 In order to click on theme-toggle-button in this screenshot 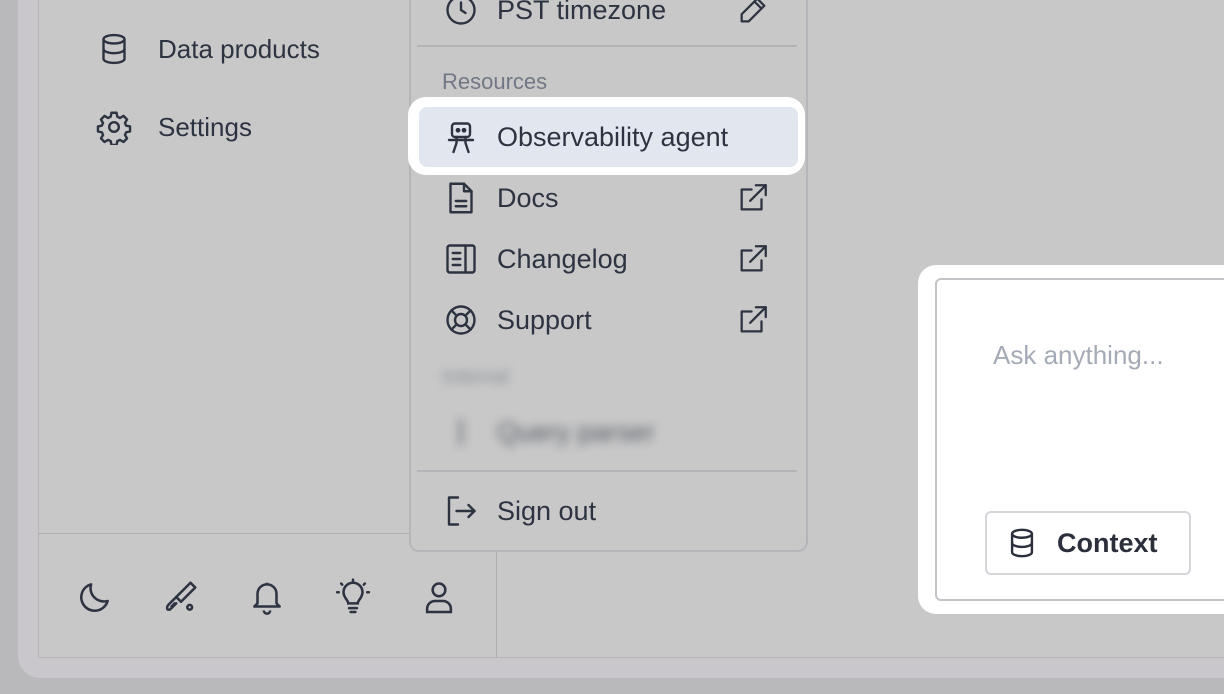, I will do `click(95, 597)`.